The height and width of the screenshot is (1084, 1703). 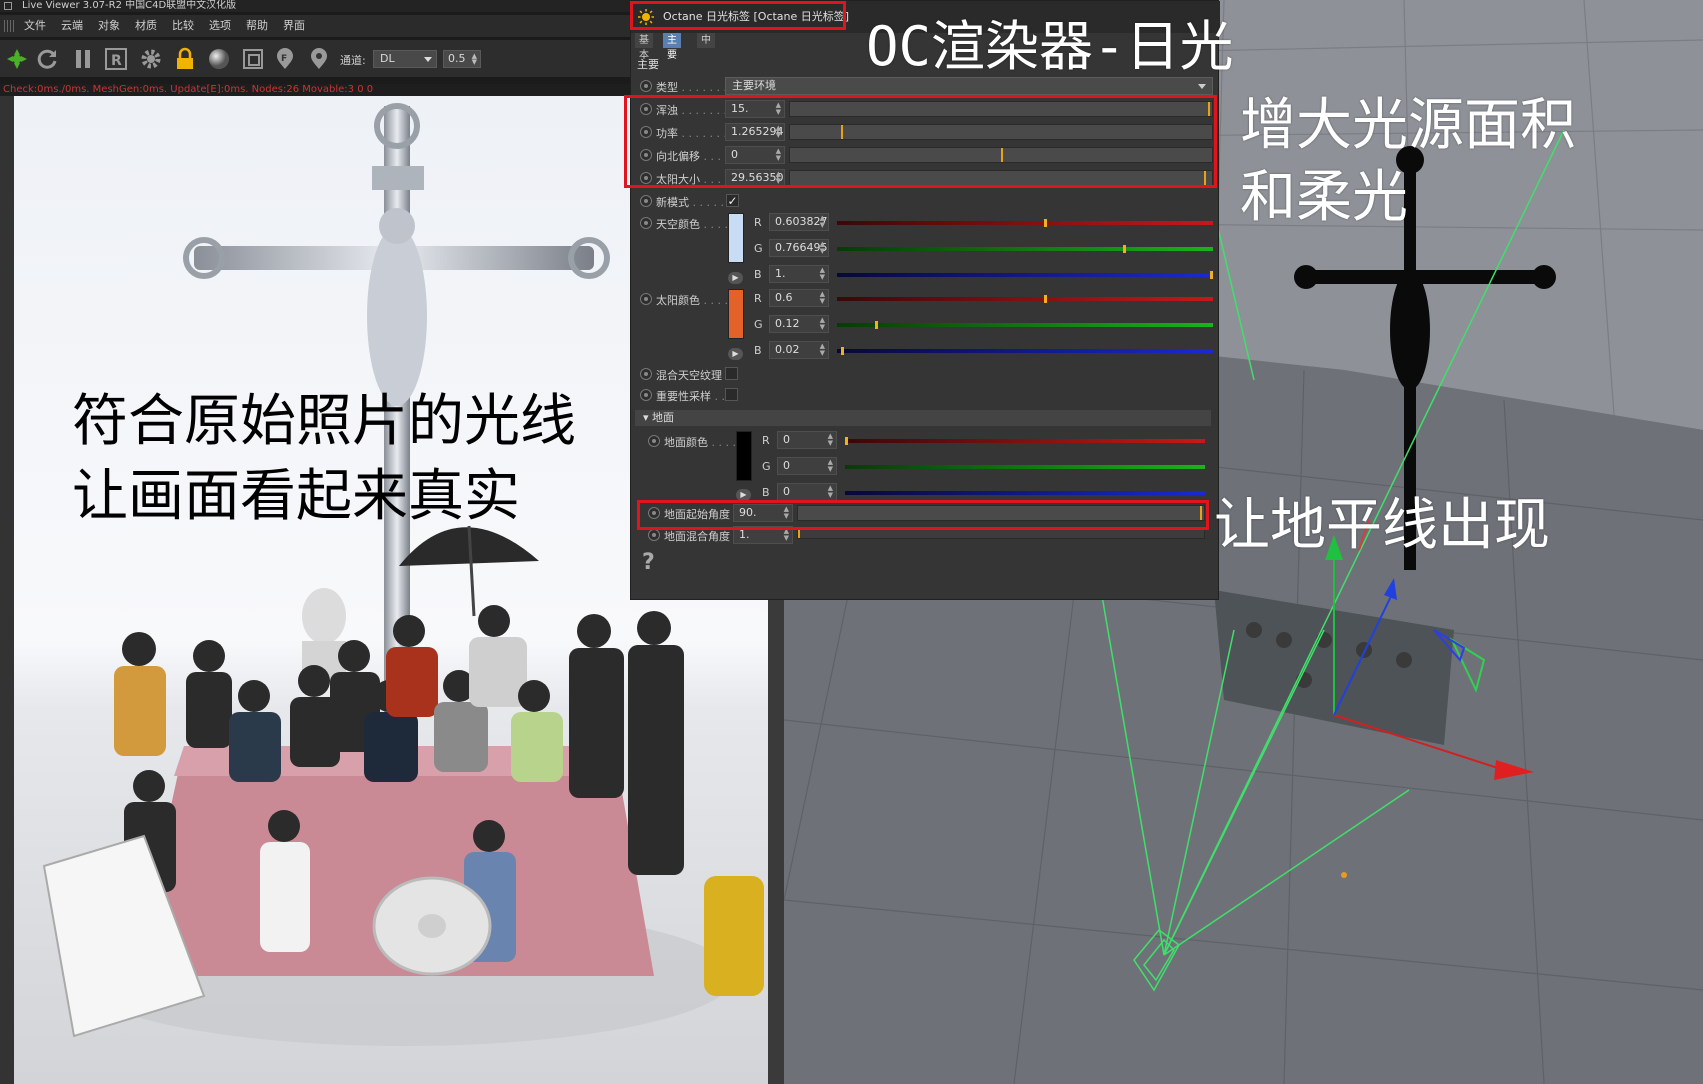 What do you see at coordinates (799, 350) in the screenshot?
I see `sun-b-input: 0.02 ▲ ▼` at bounding box center [799, 350].